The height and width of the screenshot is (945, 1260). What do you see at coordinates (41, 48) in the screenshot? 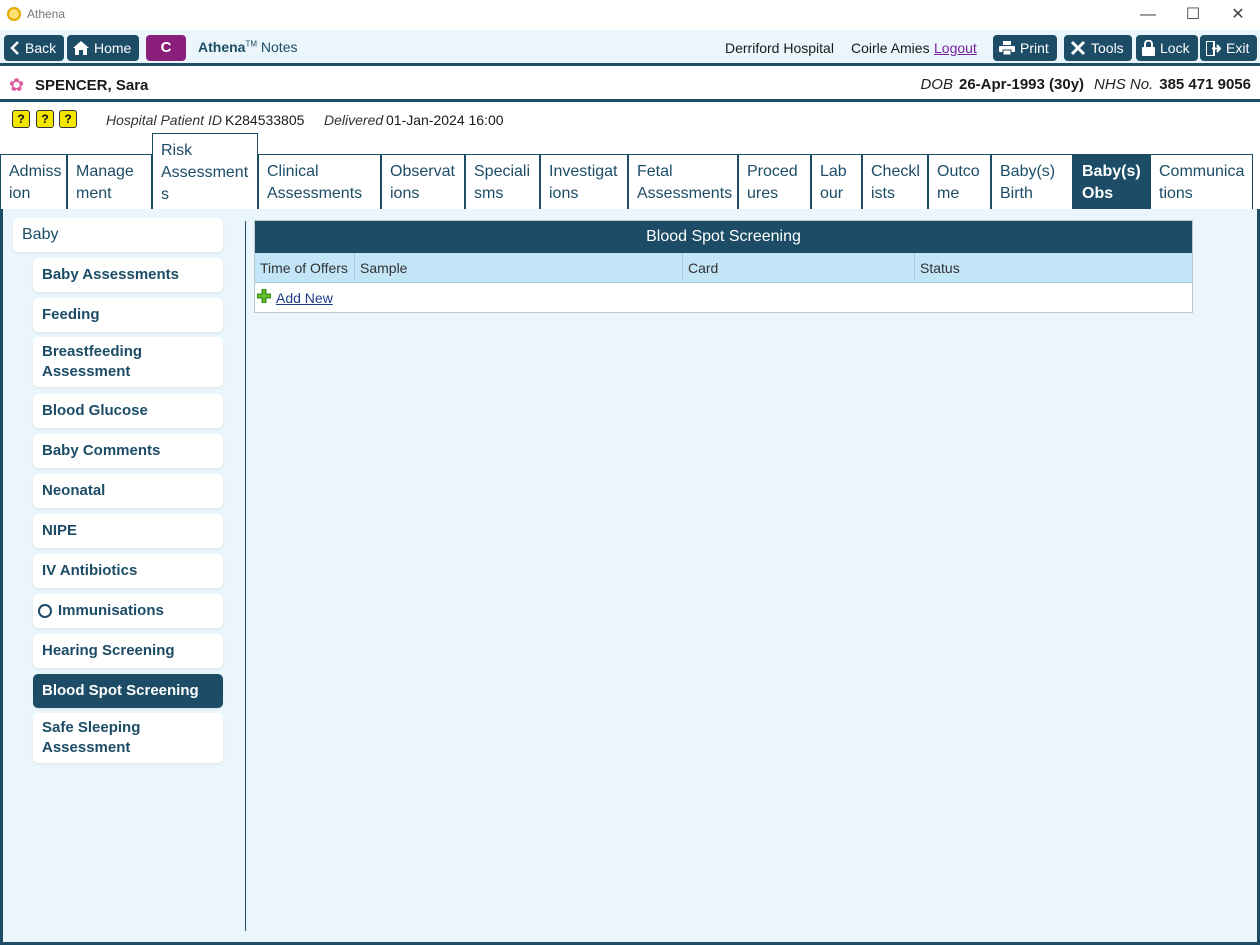
I see `back-label: Back` at bounding box center [41, 48].